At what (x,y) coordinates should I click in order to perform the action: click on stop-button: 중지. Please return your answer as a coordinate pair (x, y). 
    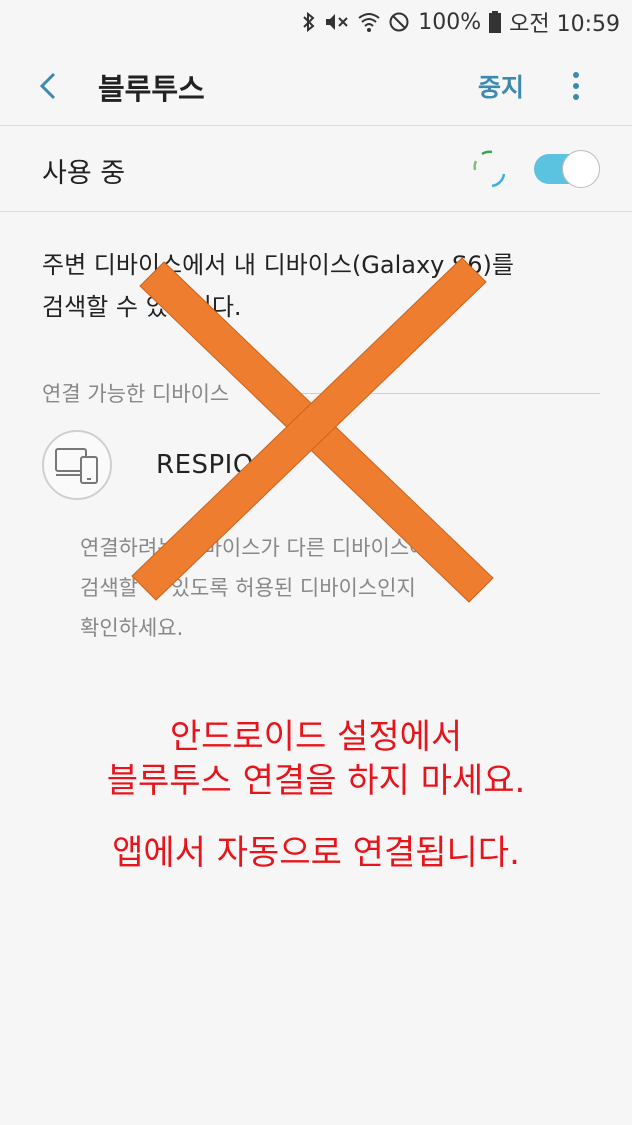
    Looking at the image, I should click on (501, 86).